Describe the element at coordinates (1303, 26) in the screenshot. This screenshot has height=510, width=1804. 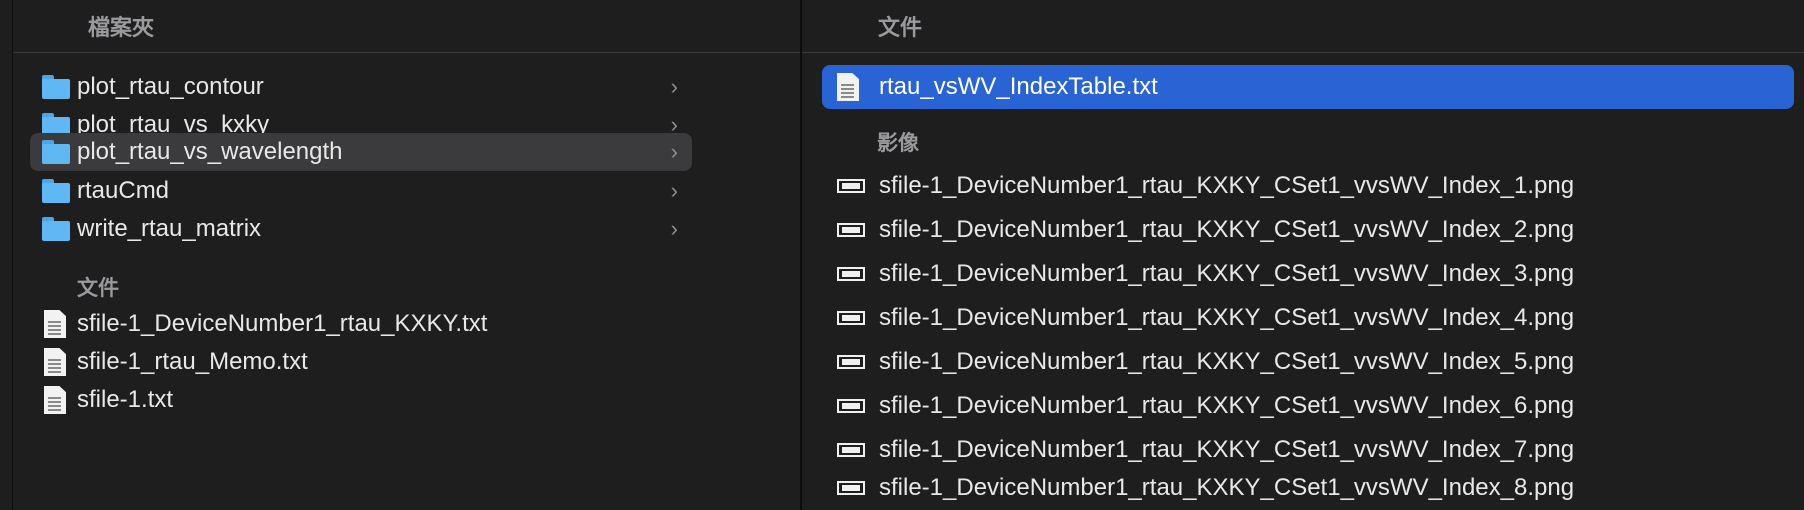
I see `documents-header: 文件` at that location.